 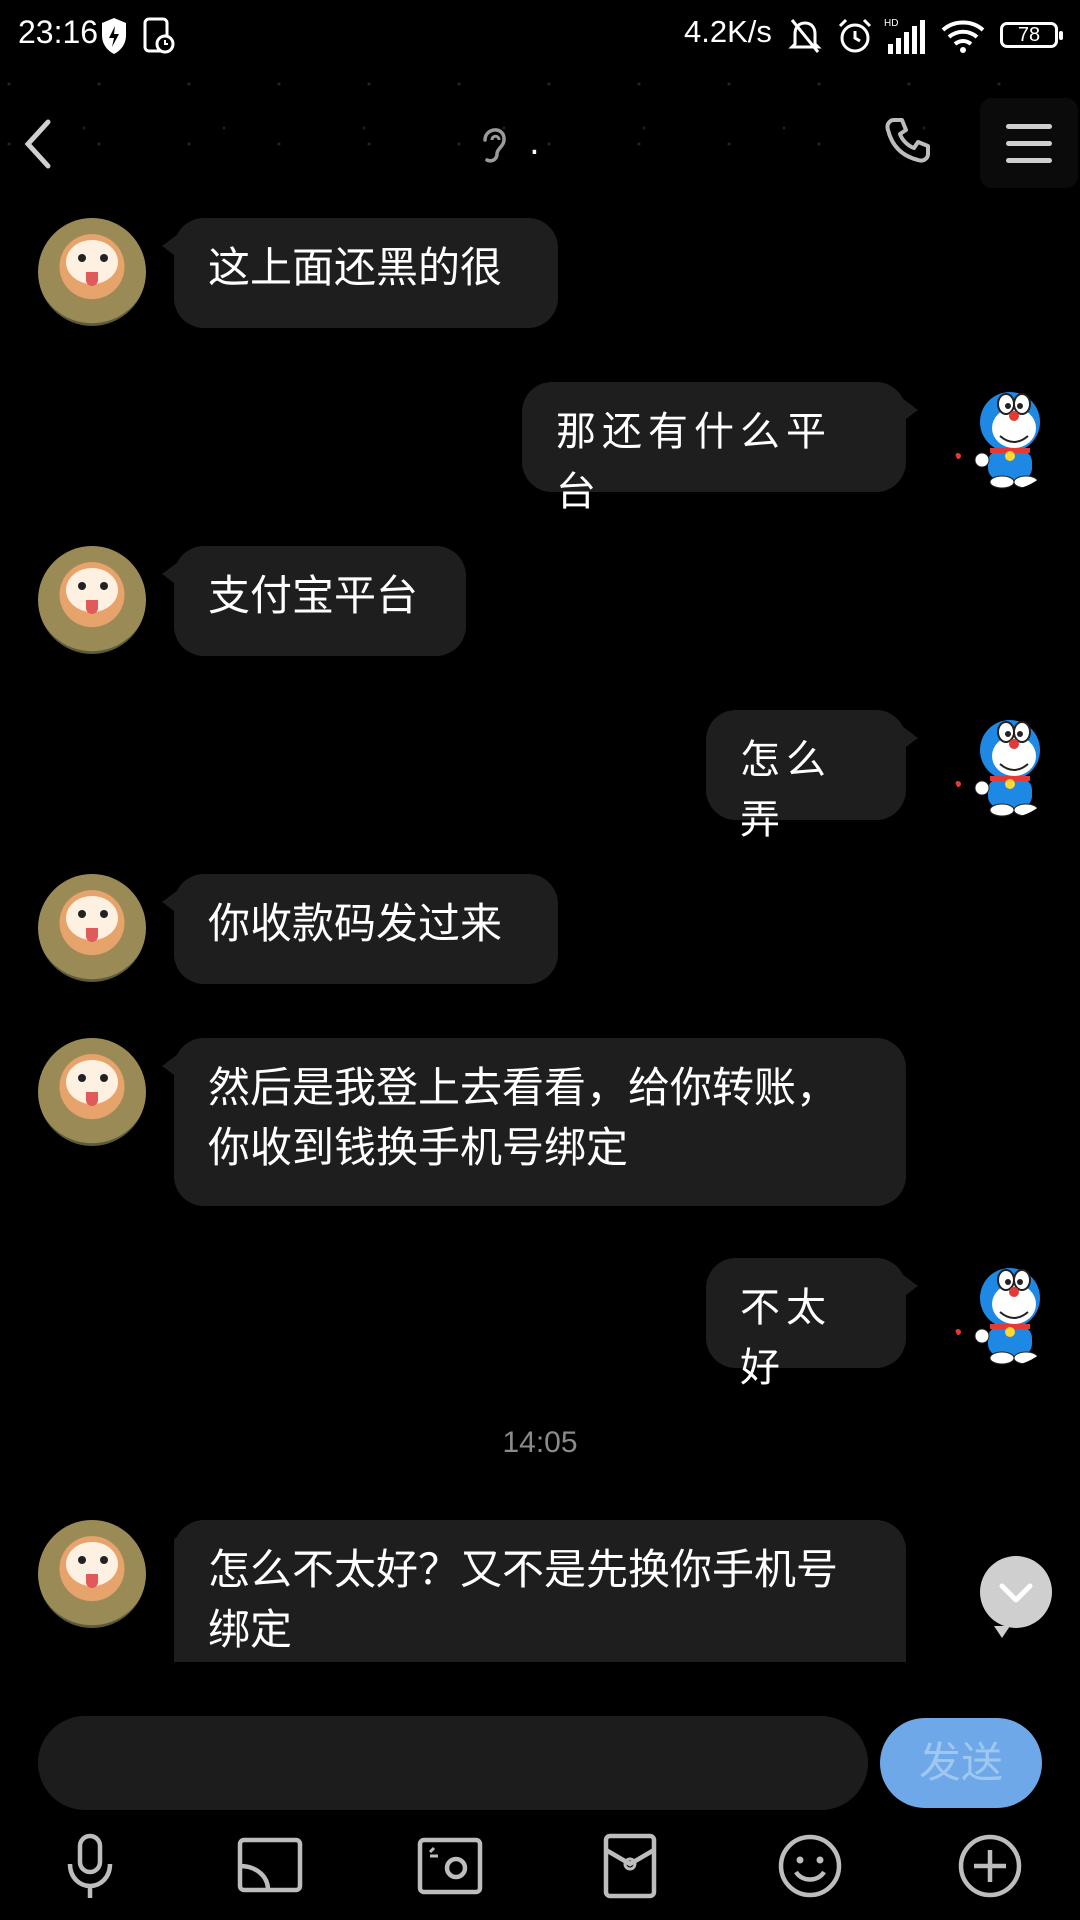 I want to click on red-envelope-icon, so click(x=630, y=1866).